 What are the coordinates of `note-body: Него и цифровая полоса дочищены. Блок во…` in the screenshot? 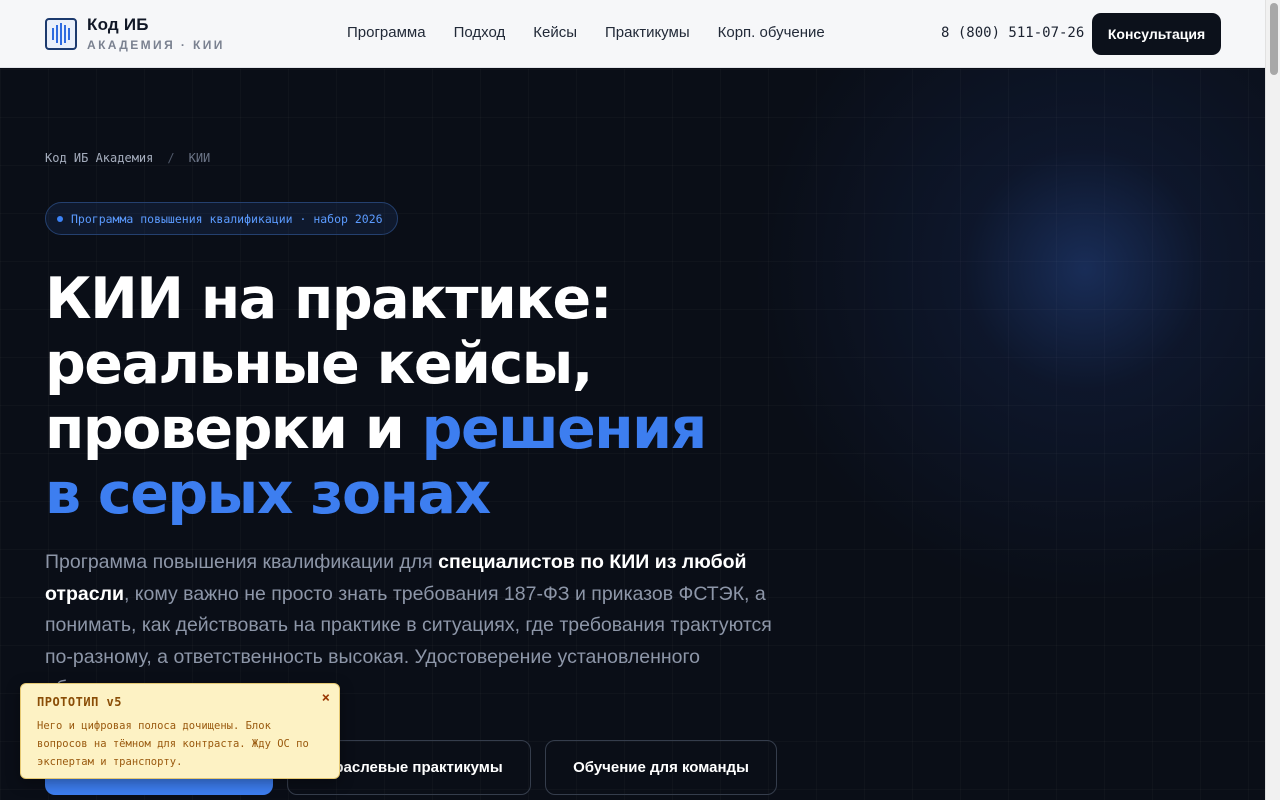 It's located at (173, 744).